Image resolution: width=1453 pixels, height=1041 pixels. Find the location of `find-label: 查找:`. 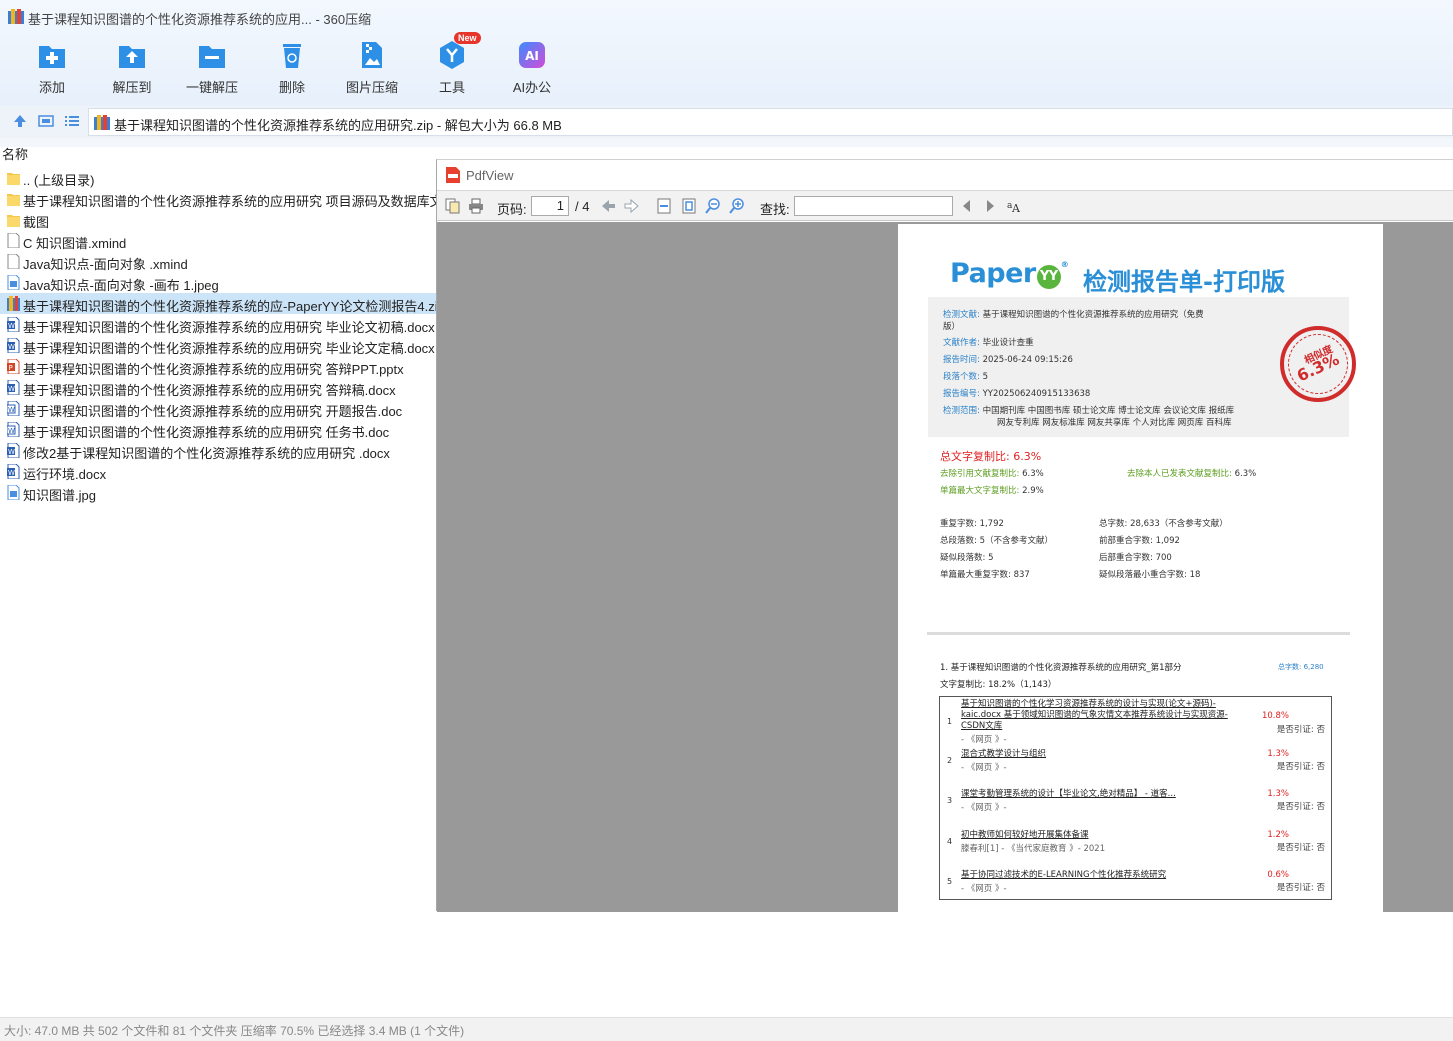

find-label: 查找: is located at coordinates (775, 209).